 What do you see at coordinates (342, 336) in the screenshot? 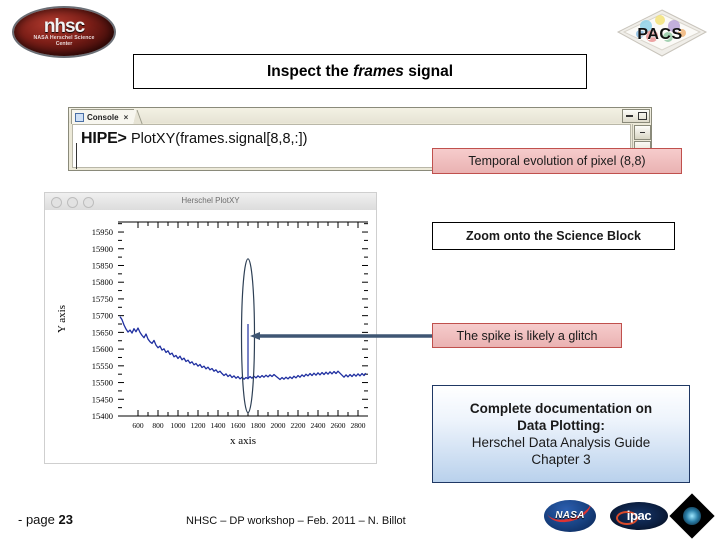
I see `spike-pointer-arrow` at bounding box center [342, 336].